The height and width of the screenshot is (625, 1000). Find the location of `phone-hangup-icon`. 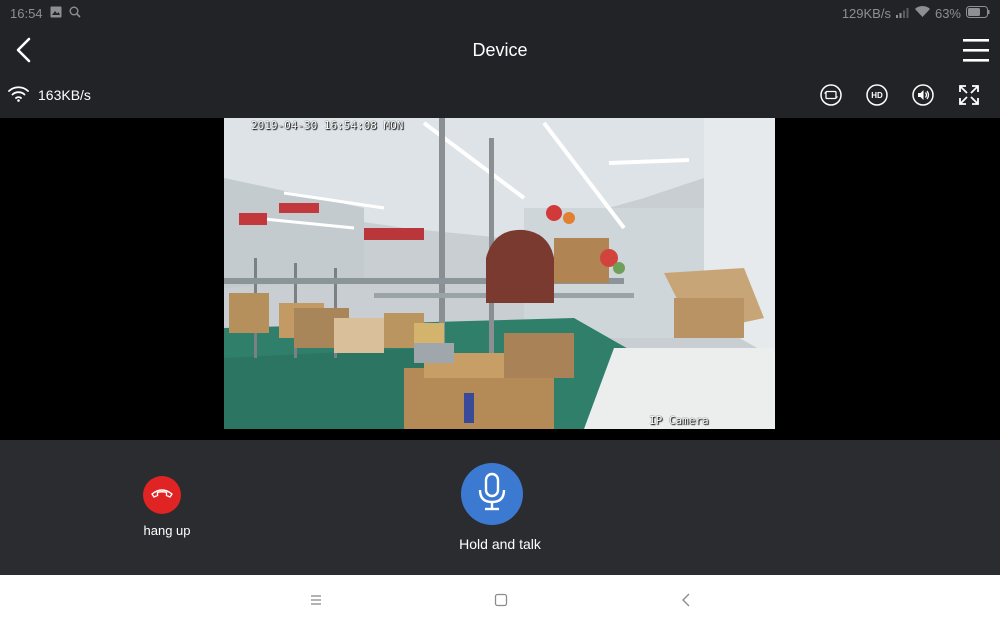

phone-hangup-icon is located at coordinates (162, 495).